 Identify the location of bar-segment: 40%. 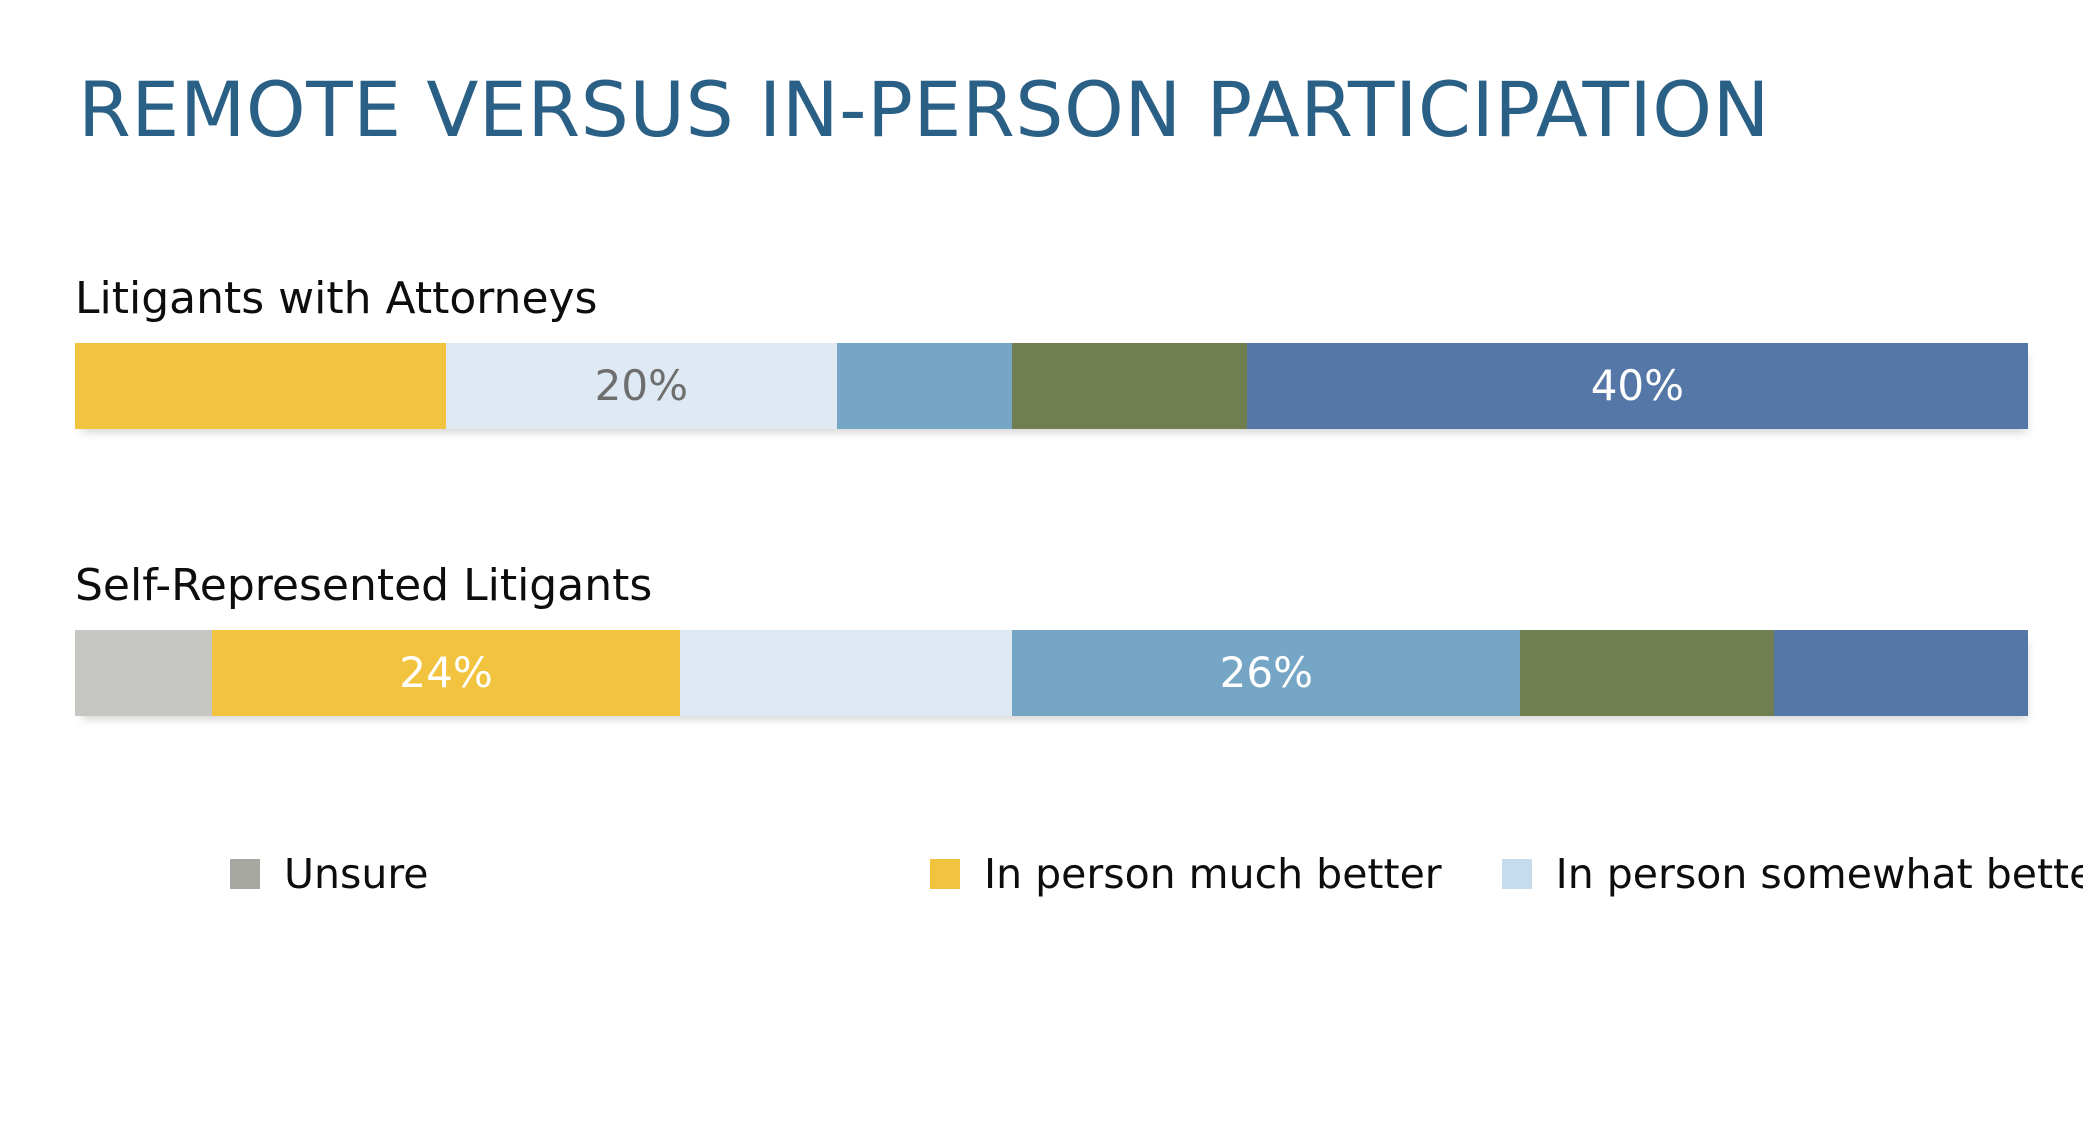
(1637, 386).